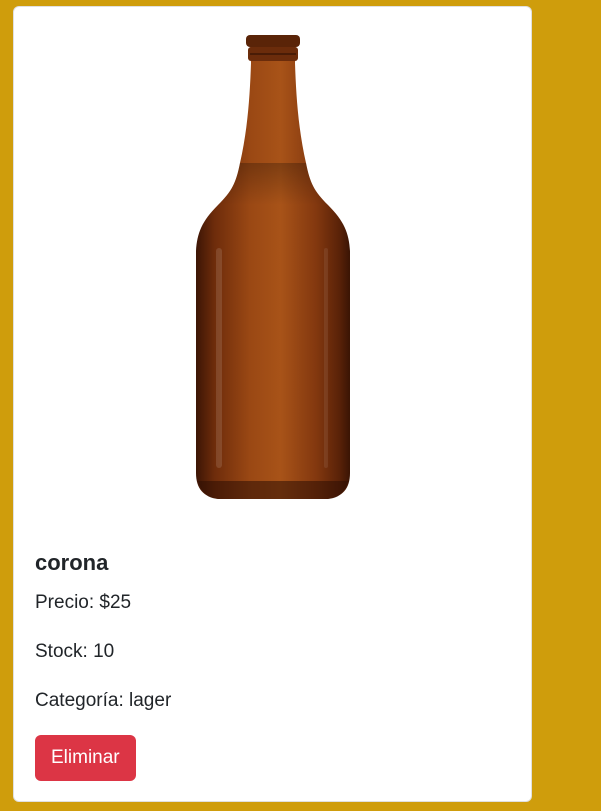 The width and height of the screenshot is (601, 811). I want to click on product-name: corona, so click(72, 562).